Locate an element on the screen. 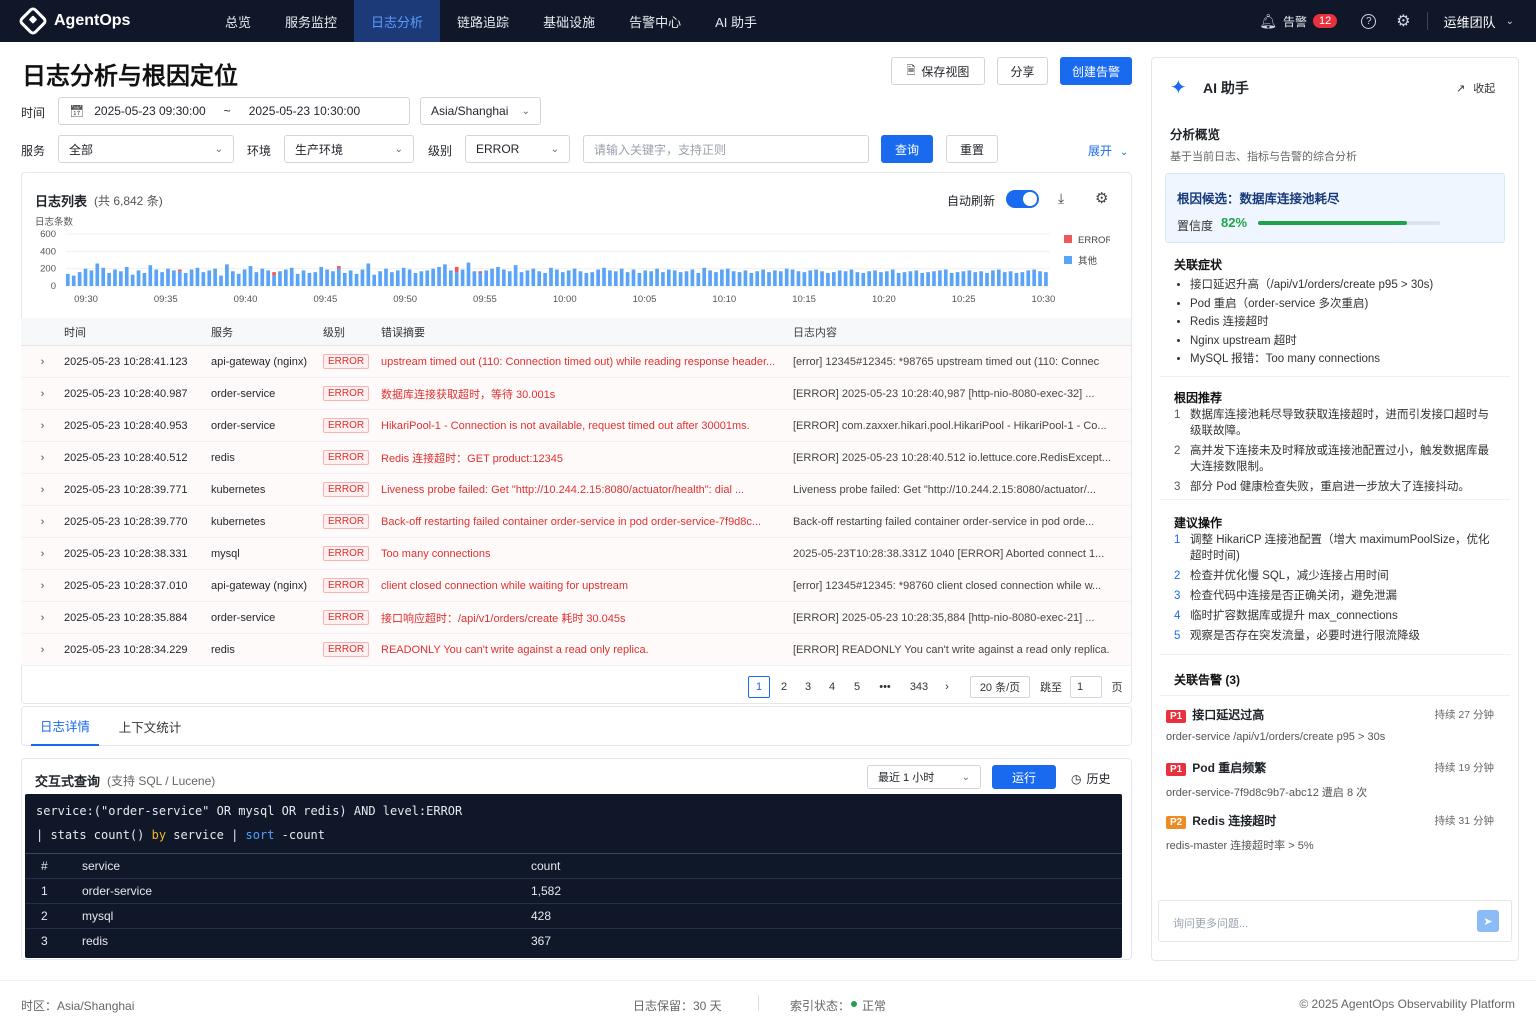 The width and height of the screenshot is (1536, 1024). page-5: 5 is located at coordinates (857, 687).